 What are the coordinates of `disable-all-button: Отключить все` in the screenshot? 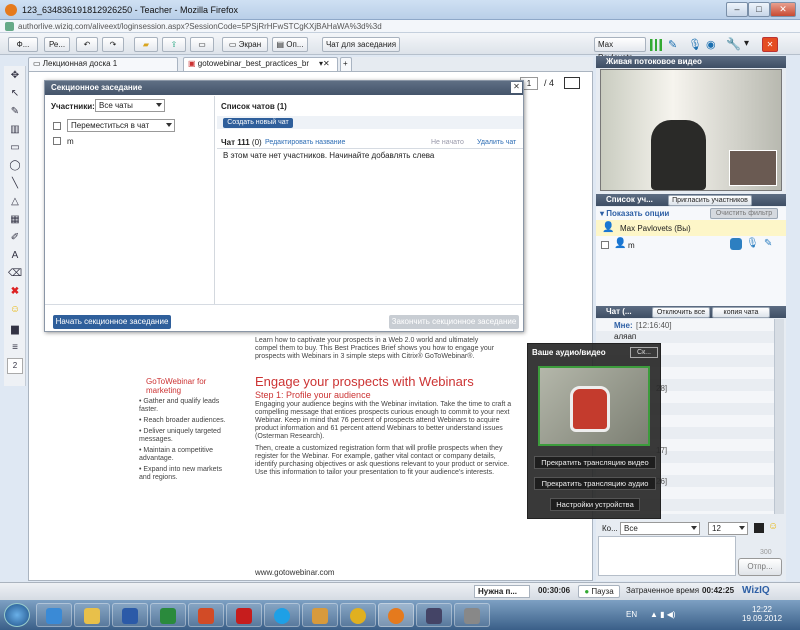 It's located at (681, 312).